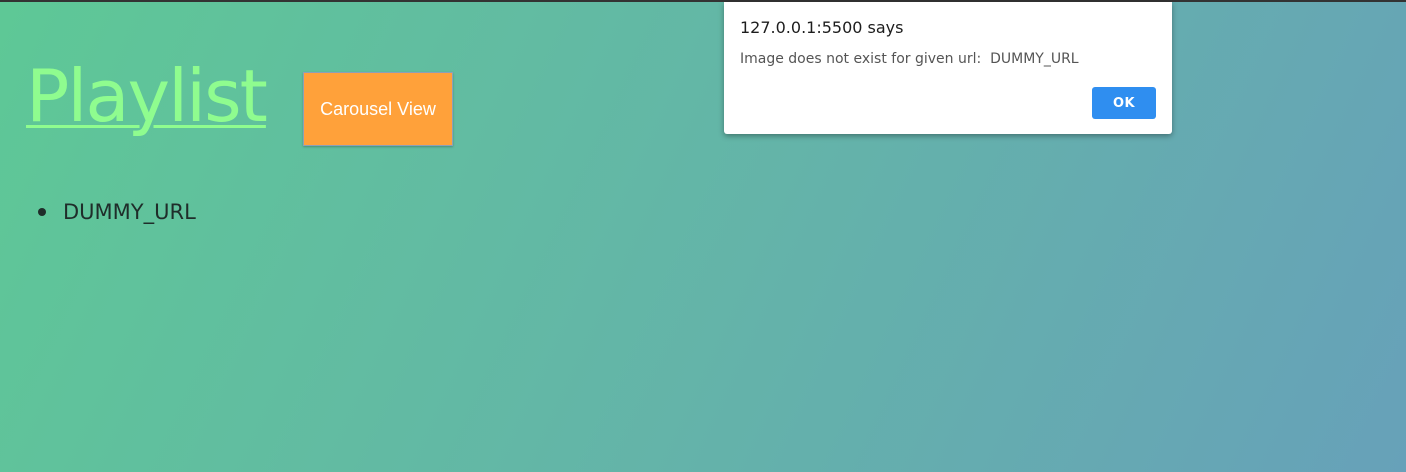 The height and width of the screenshot is (472, 1406). I want to click on list-item: DUMMY_URL, so click(98, 212).